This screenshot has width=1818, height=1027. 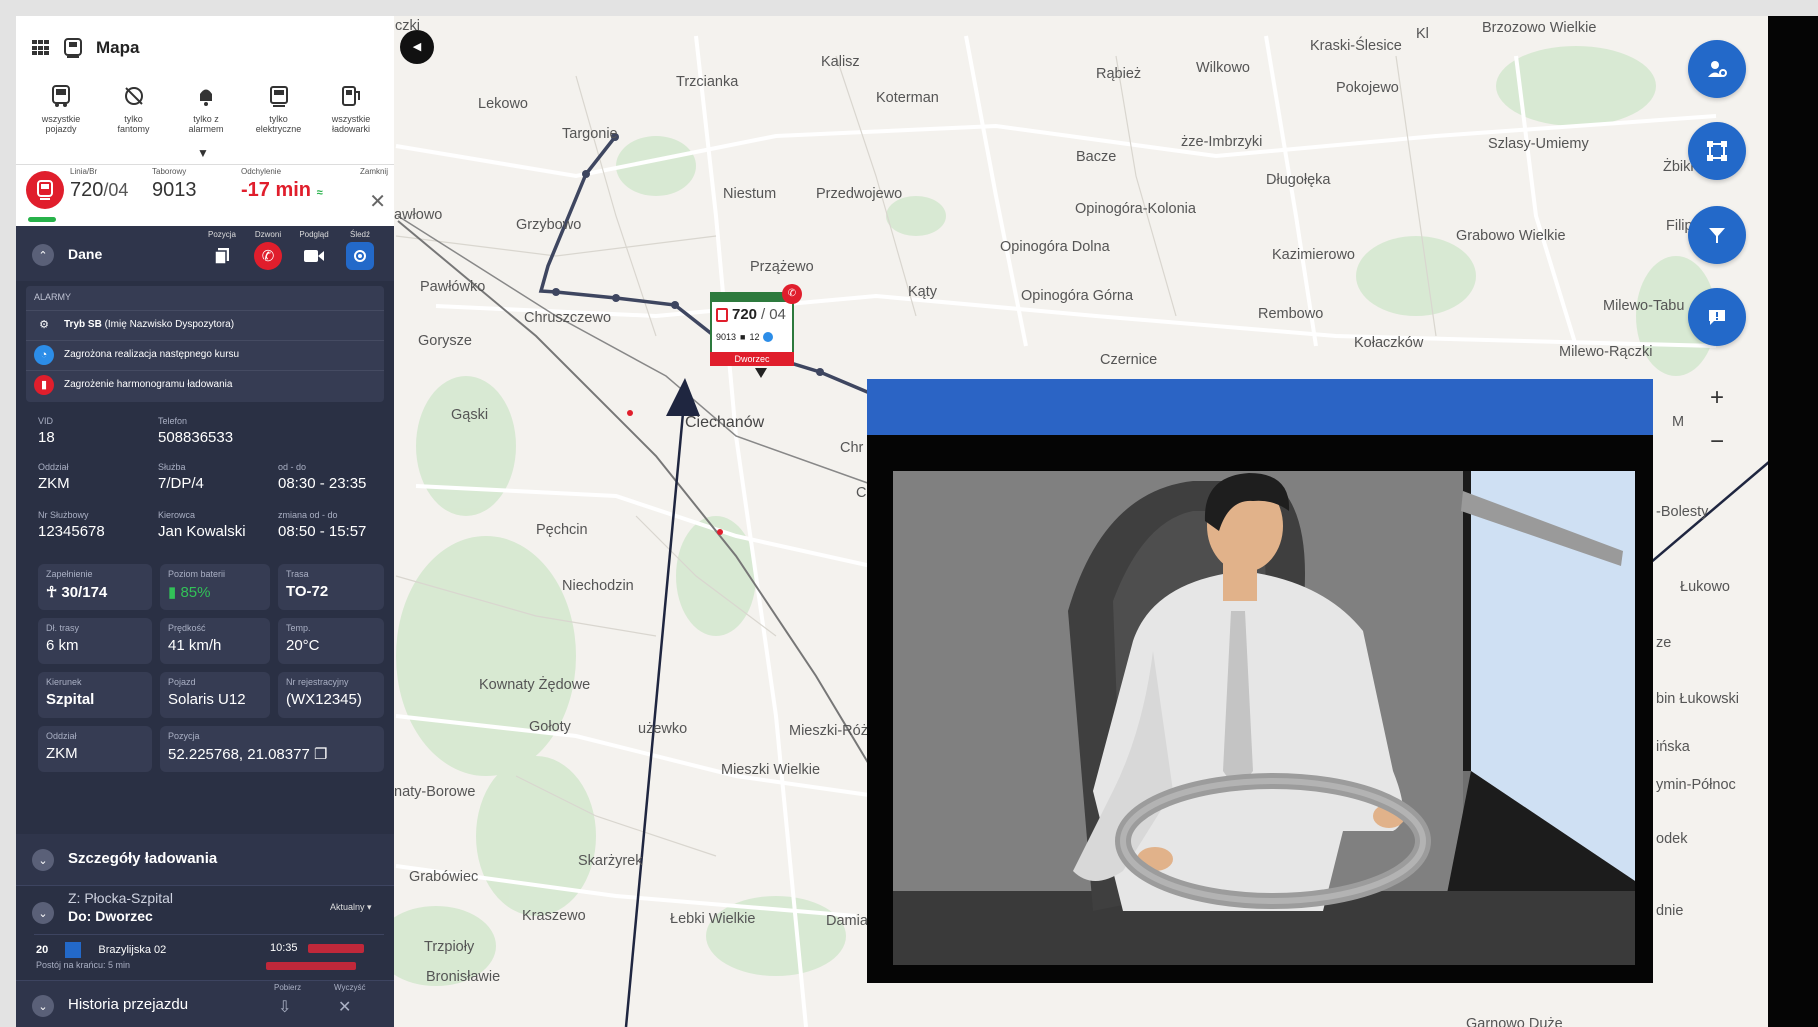 I want to click on map-place-label: M, so click(x=1678, y=422).